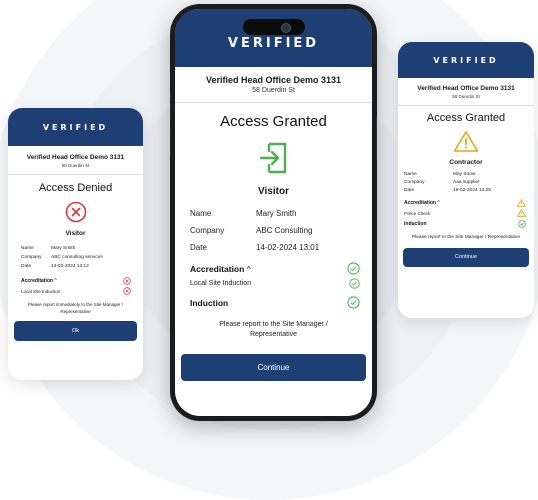 Image resolution: width=538 pixels, height=500 pixels. I want to click on door-enter-icon, so click(273, 158).